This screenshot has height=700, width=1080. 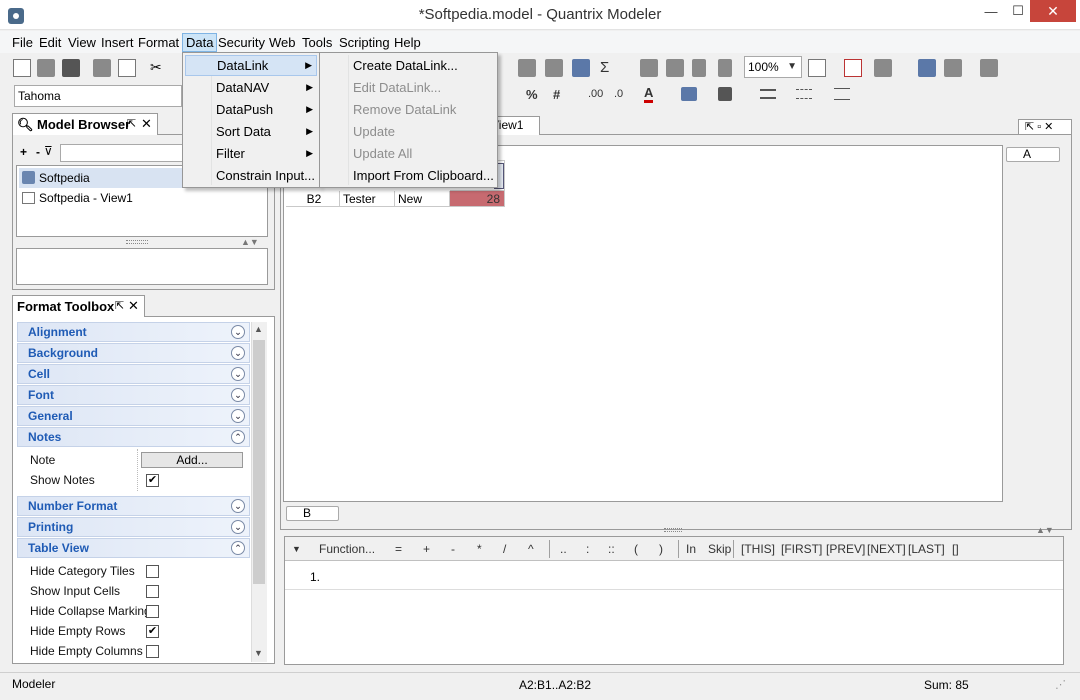 I want to click on menu-item-filter: Filter ▶, so click(x=251, y=153).